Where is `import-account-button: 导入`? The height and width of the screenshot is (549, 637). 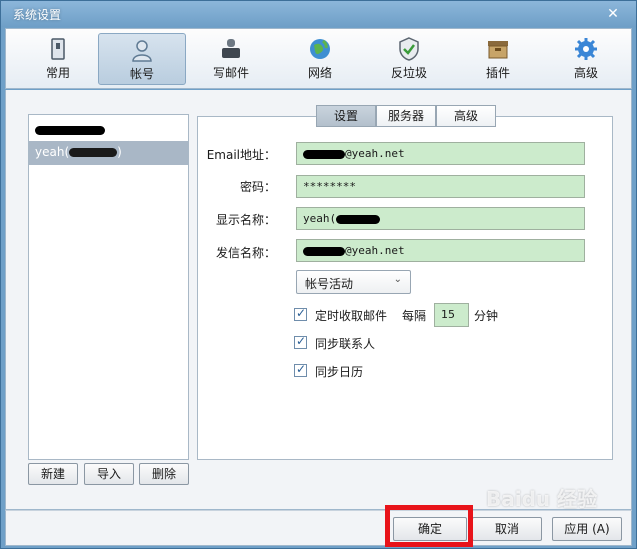
import-account-button: 导入 is located at coordinates (109, 474).